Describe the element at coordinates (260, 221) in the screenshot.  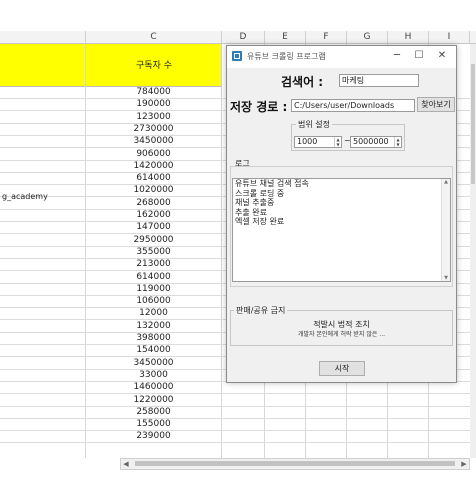
I see `log-line: 엑셀 저장 완료` at that location.